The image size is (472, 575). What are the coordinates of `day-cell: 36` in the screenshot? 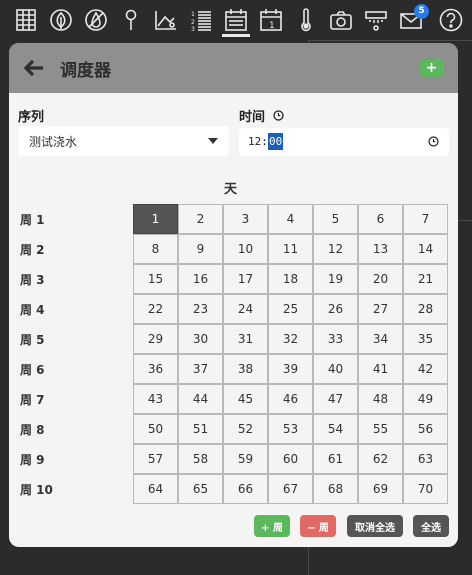 It's located at (155, 369).